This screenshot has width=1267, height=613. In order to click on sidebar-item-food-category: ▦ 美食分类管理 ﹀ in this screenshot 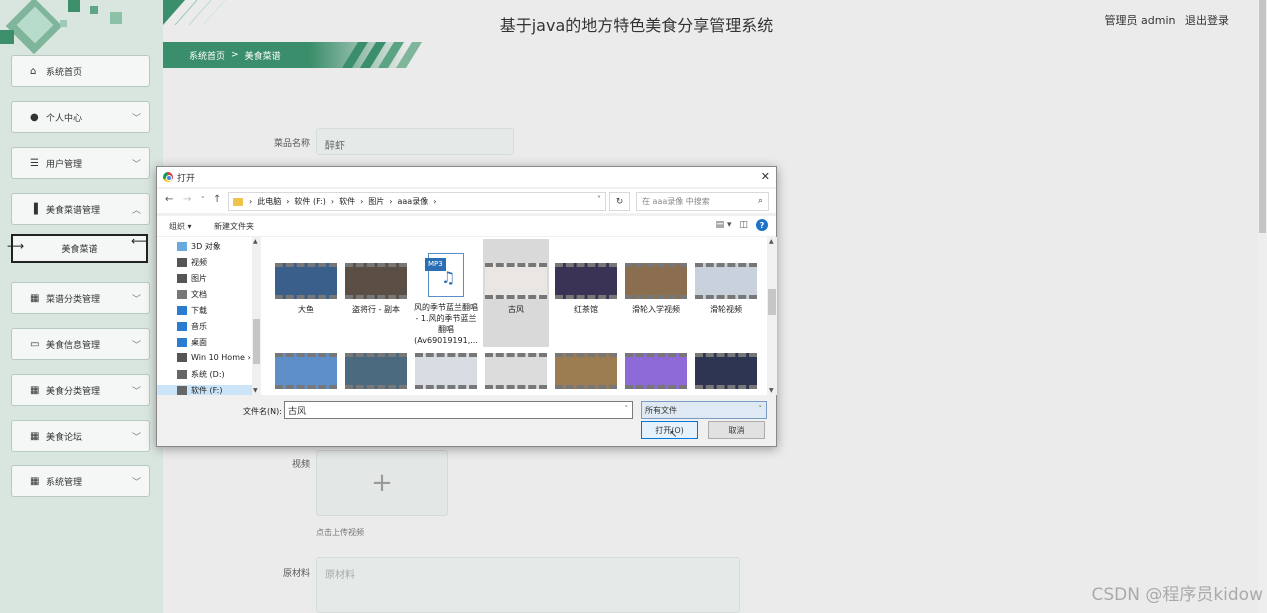, I will do `click(80, 390)`.